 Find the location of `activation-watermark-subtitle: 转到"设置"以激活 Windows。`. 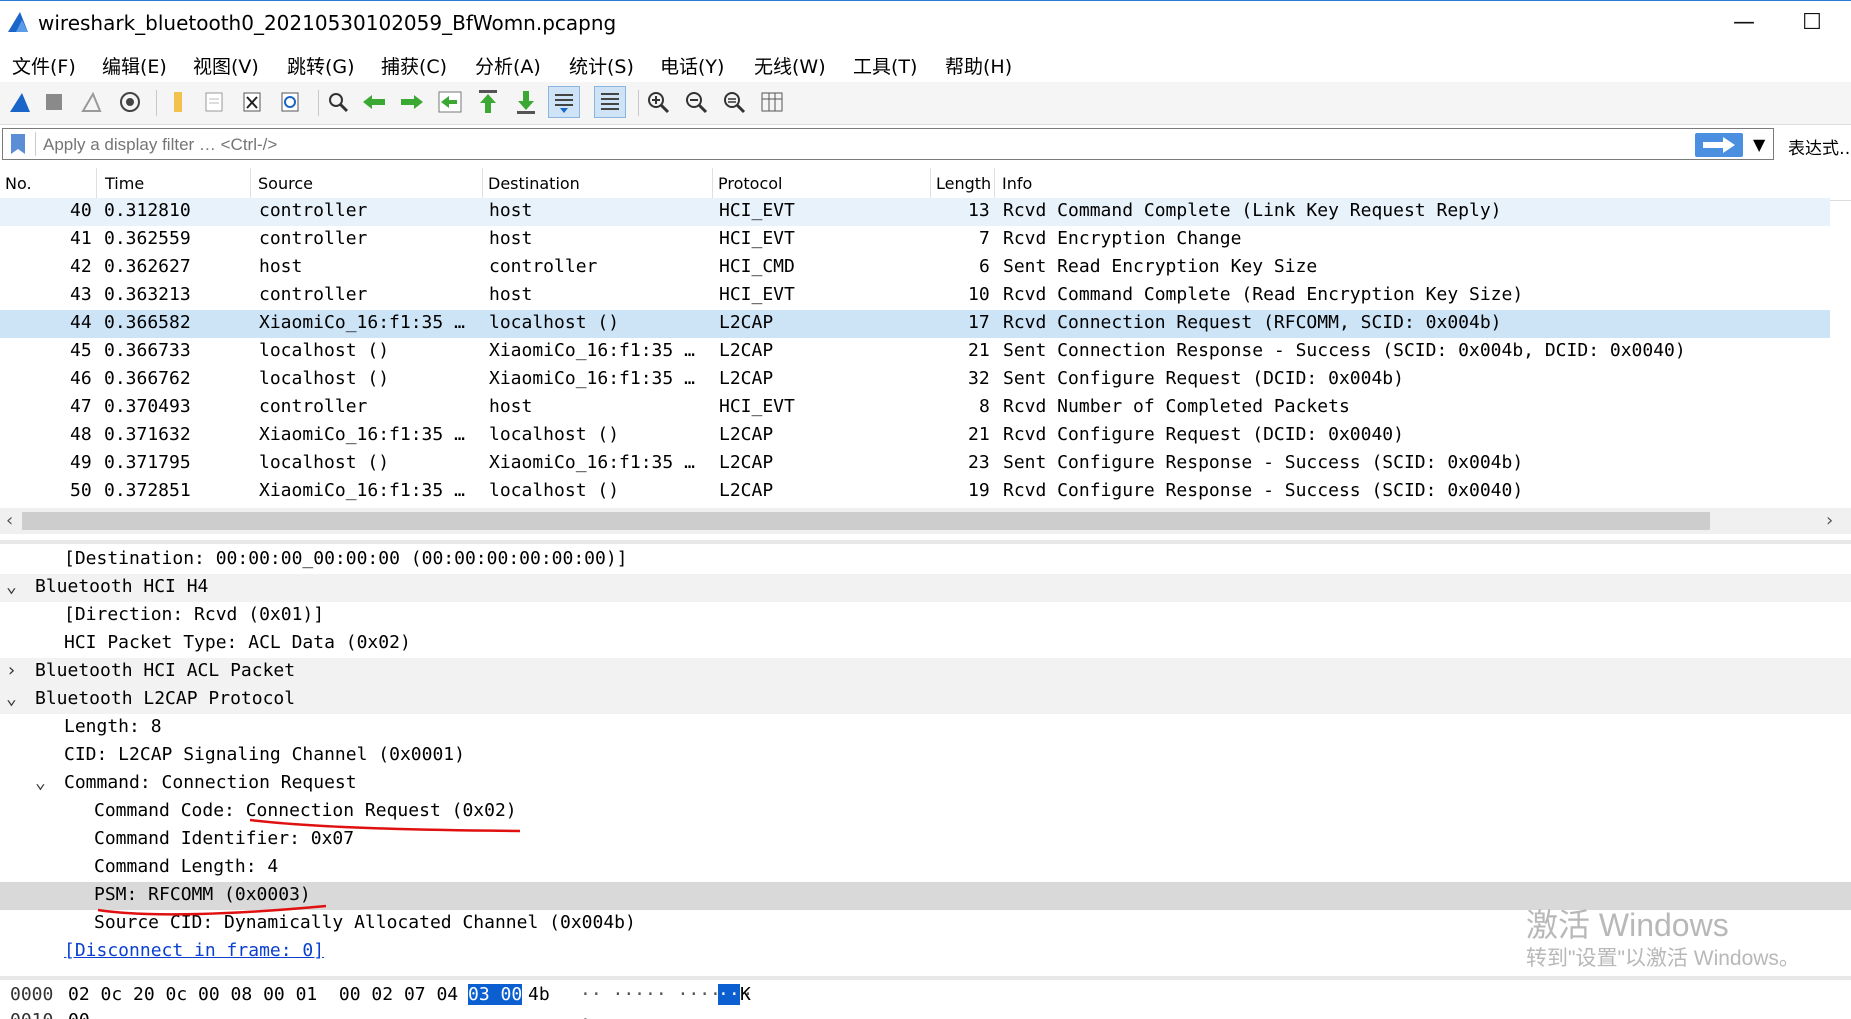

activation-watermark-subtitle: 转到"设置"以激活 Windows。 is located at coordinates (1663, 958).